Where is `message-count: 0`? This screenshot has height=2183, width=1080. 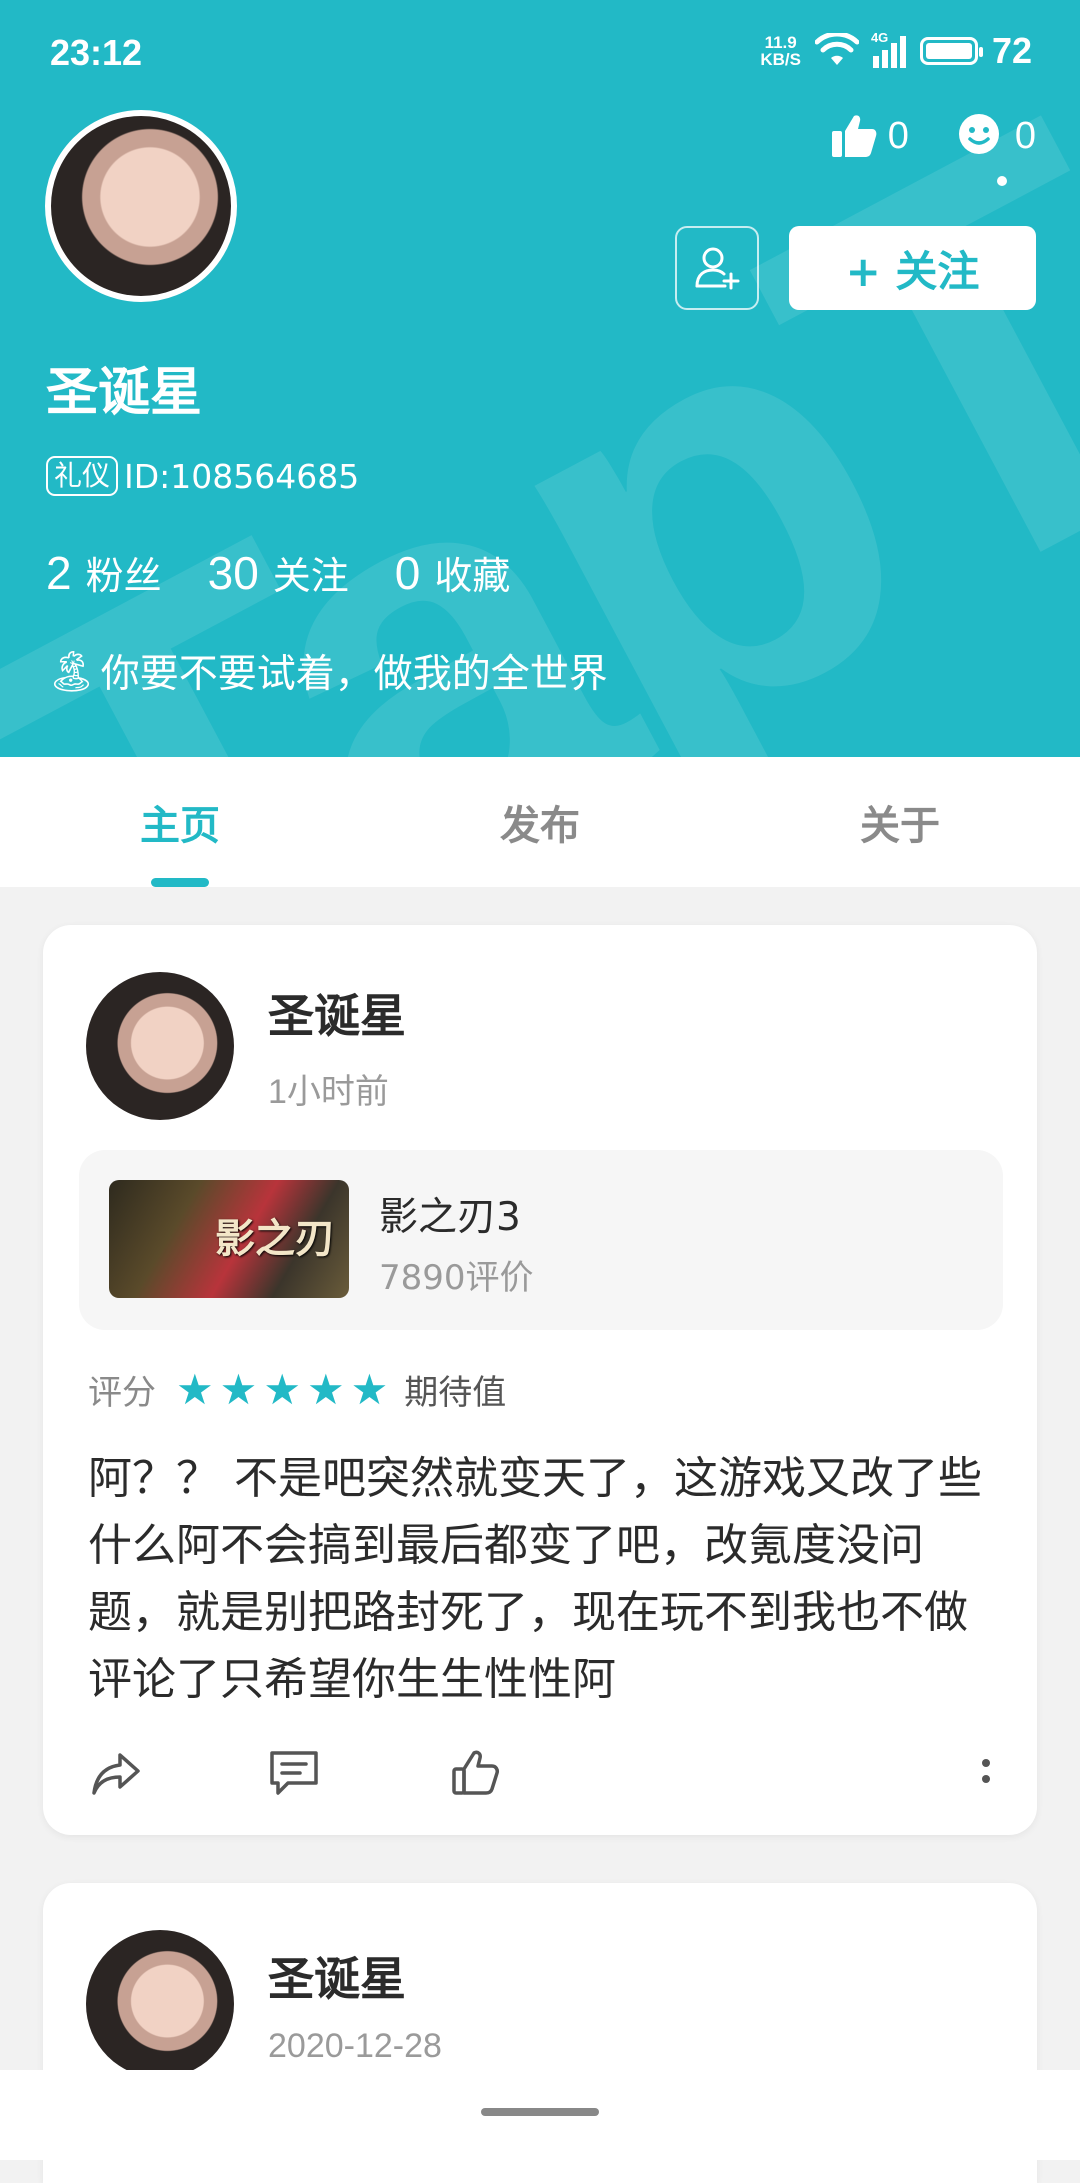
message-count: 0 is located at coordinates (1025, 135).